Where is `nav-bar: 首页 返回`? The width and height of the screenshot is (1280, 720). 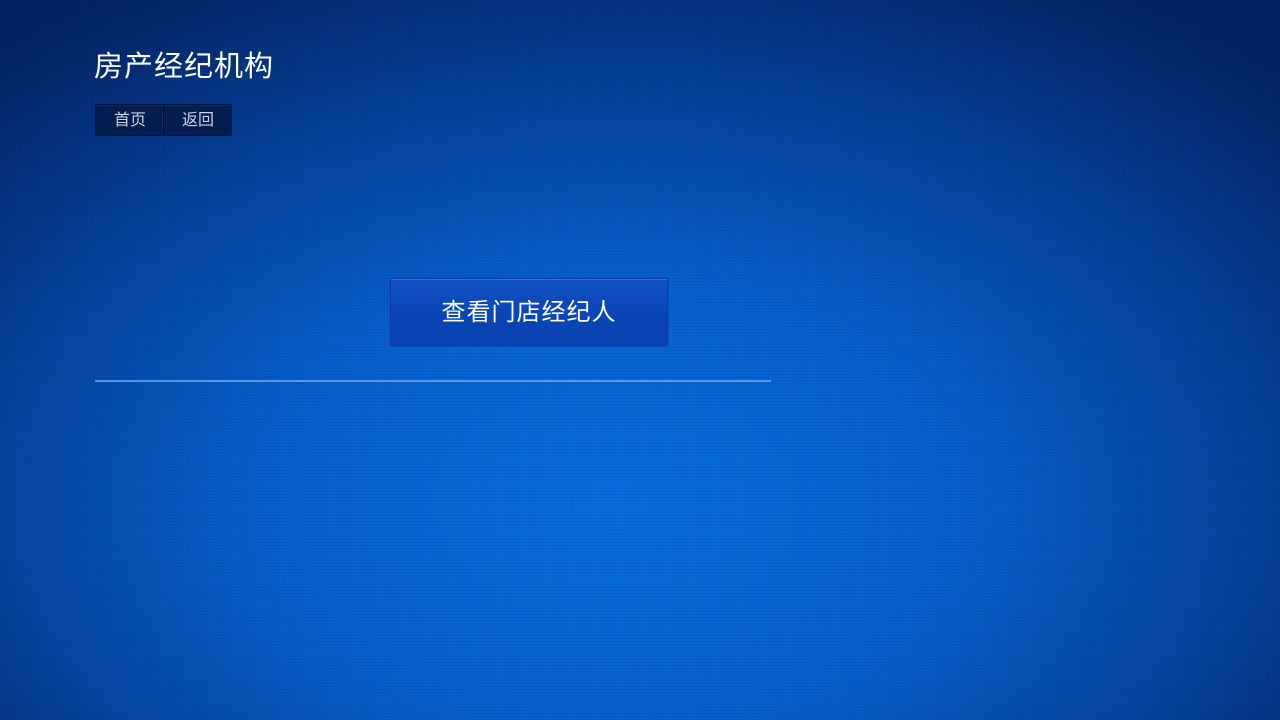 nav-bar: 首页 返回 is located at coordinates (164, 120).